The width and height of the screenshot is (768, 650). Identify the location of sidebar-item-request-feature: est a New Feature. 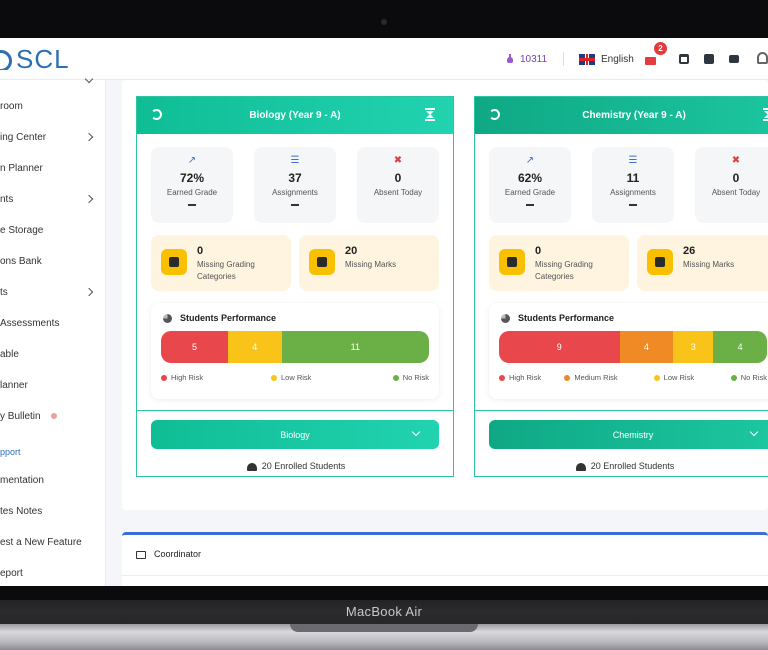
(53, 543).